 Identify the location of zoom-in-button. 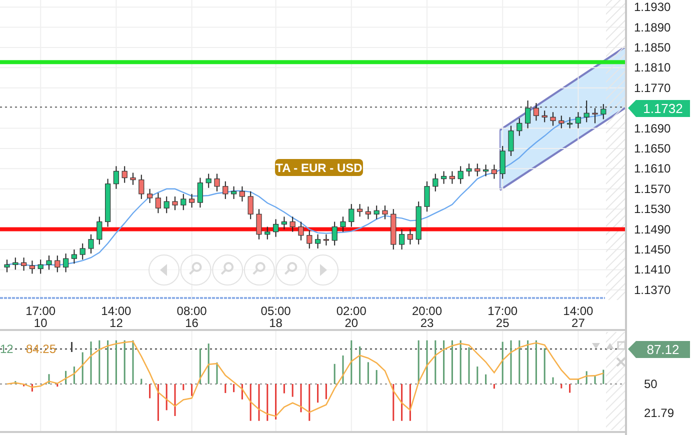
(196, 270).